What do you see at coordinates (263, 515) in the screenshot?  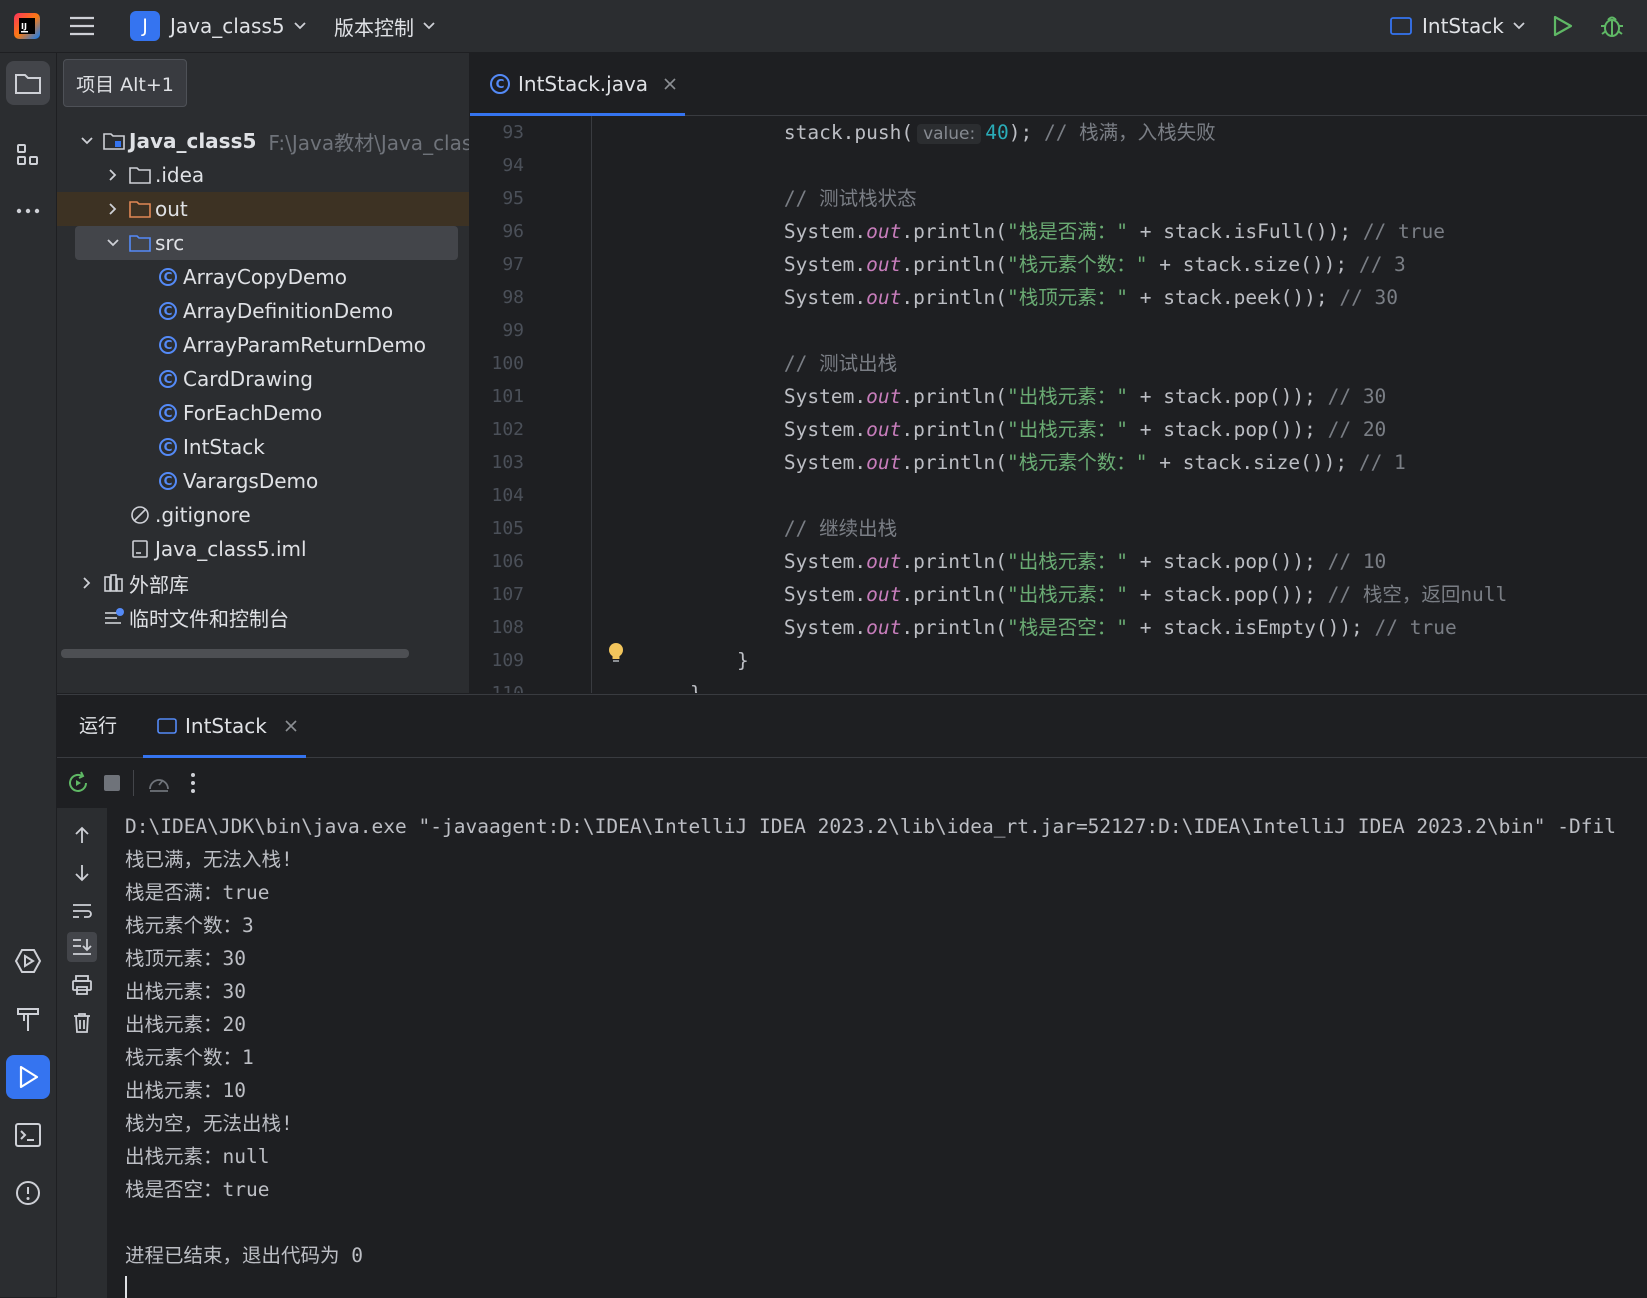 I see `tree-item-gitignore: .gitignore` at bounding box center [263, 515].